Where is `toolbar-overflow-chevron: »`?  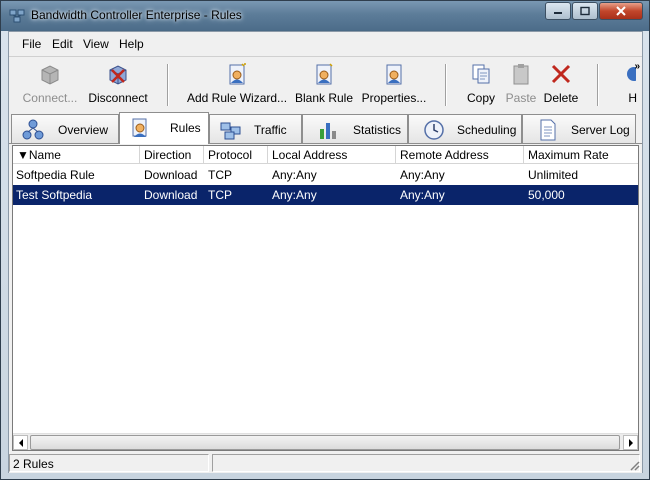 toolbar-overflow-chevron: » is located at coordinates (637, 66).